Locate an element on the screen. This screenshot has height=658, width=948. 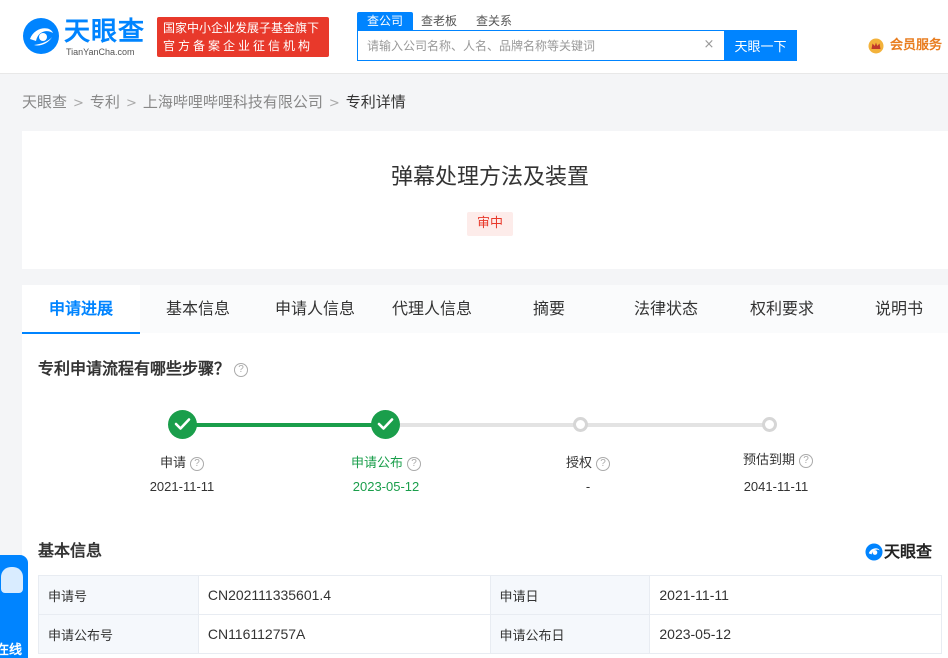
step-label-expire: 预估到期? is located at coordinates (778, 461).